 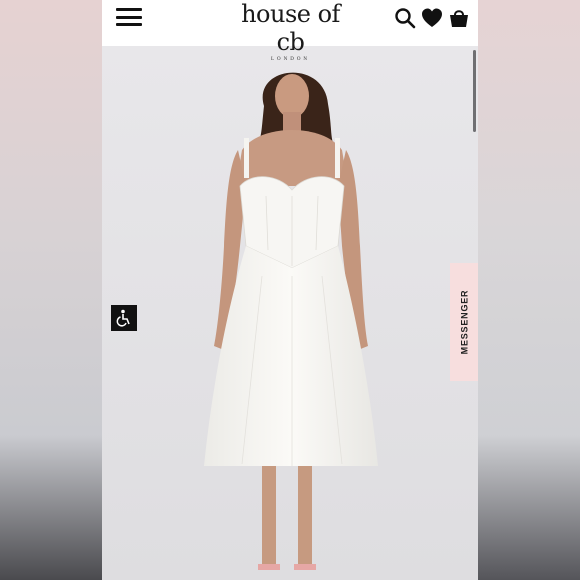 What do you see at coordinates (290, 59) in the screenshot?
I see `logo-location: LONDON` at bounding box center [290, 59].